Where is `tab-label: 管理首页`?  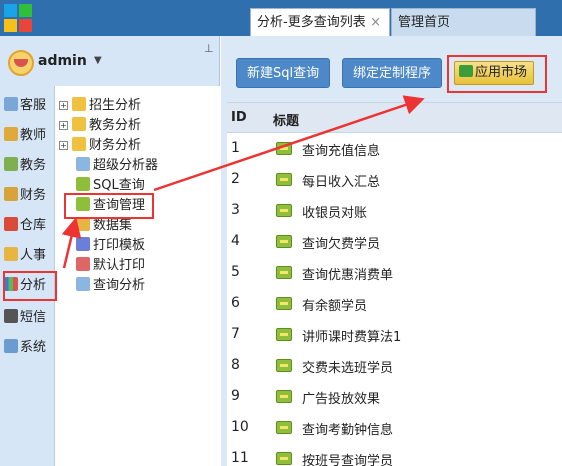
tab-label: 管理首页 is located at coordinates (424, 22).